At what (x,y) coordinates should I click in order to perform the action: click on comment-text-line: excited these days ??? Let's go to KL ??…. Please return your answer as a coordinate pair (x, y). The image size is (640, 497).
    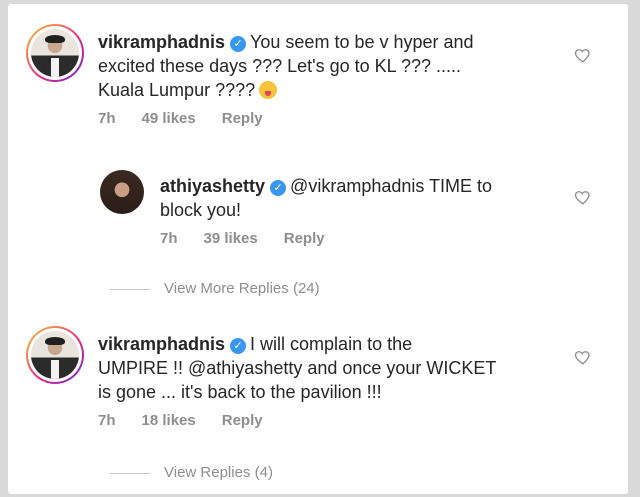
    Looking at the image, I should click on (280, 66).